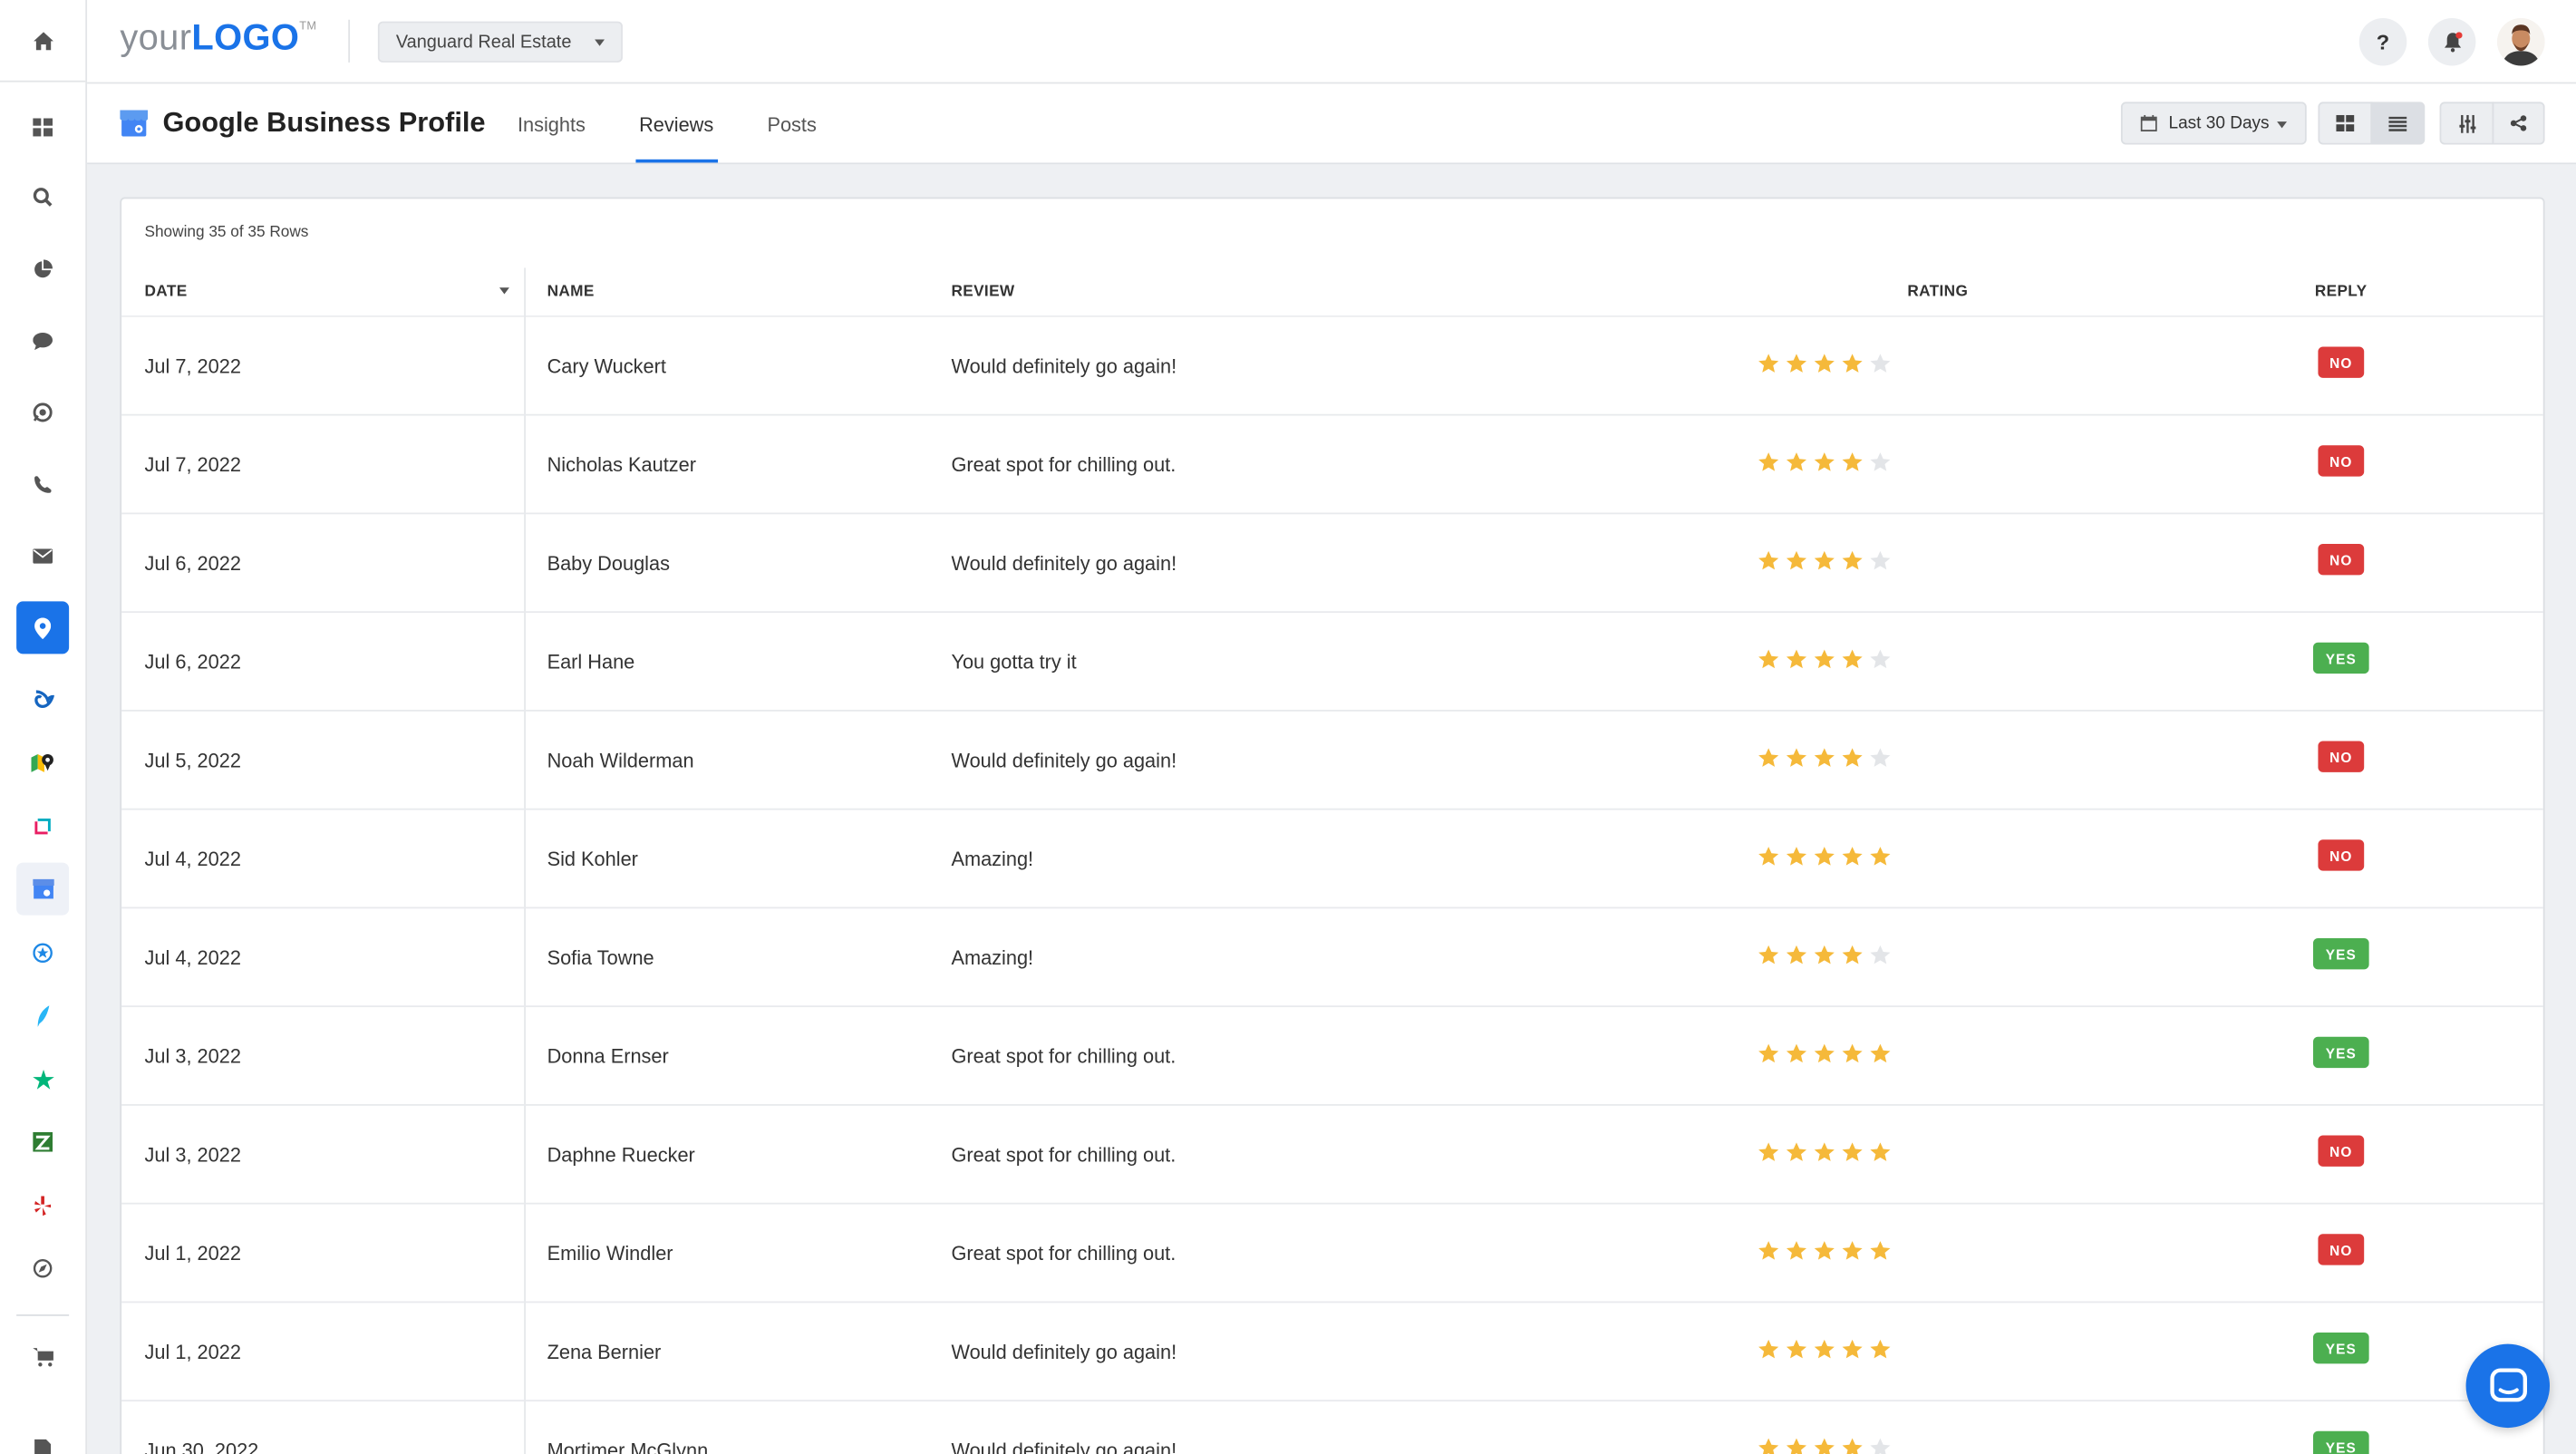  Describe the element at coordinates (42, 953) in the screenshot. I see `sidebar-item-reviews` at that location.